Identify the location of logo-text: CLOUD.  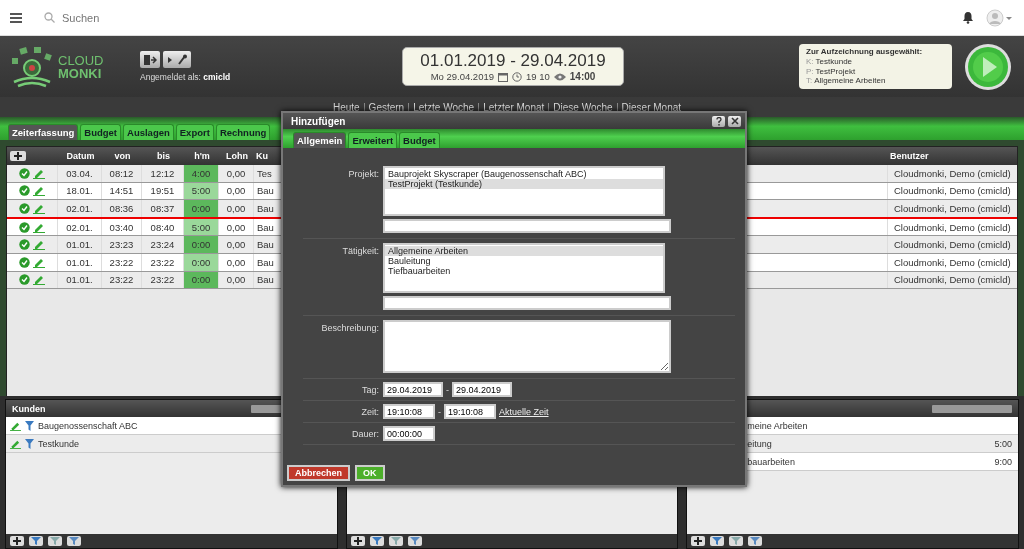
(81, 60).